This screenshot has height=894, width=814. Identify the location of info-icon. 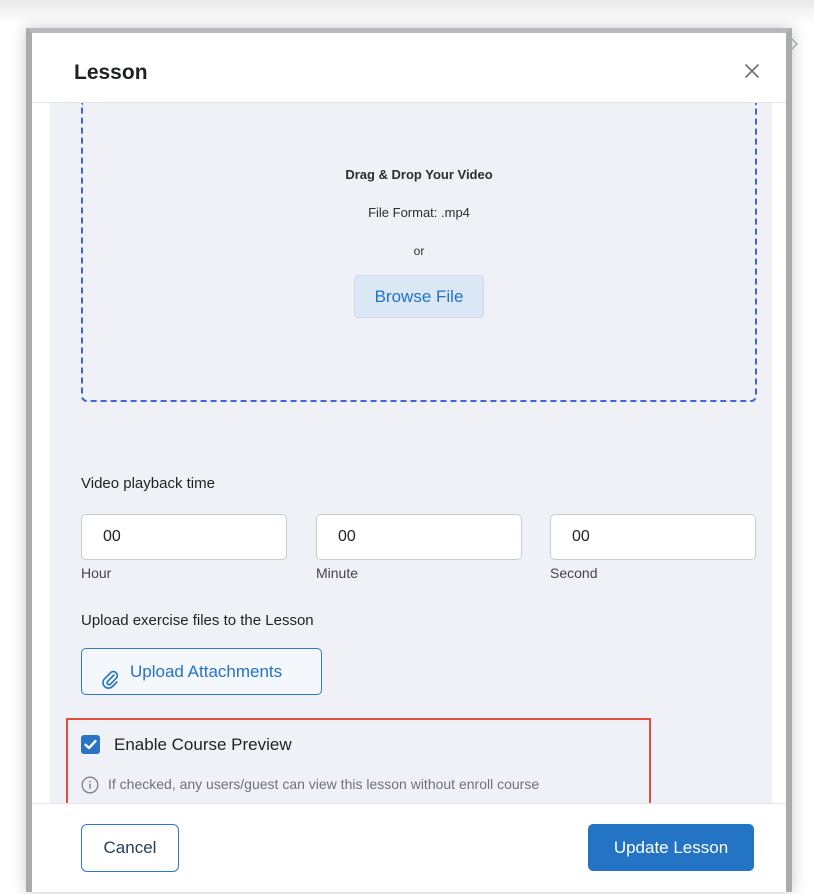
(90, 785).